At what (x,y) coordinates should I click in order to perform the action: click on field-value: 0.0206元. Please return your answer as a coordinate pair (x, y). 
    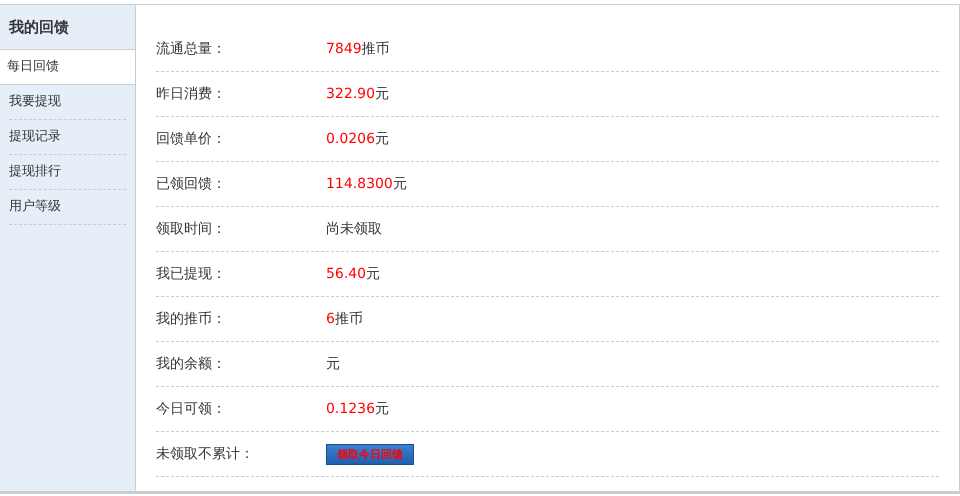
    Looking at the image, I should click on (357, 139).